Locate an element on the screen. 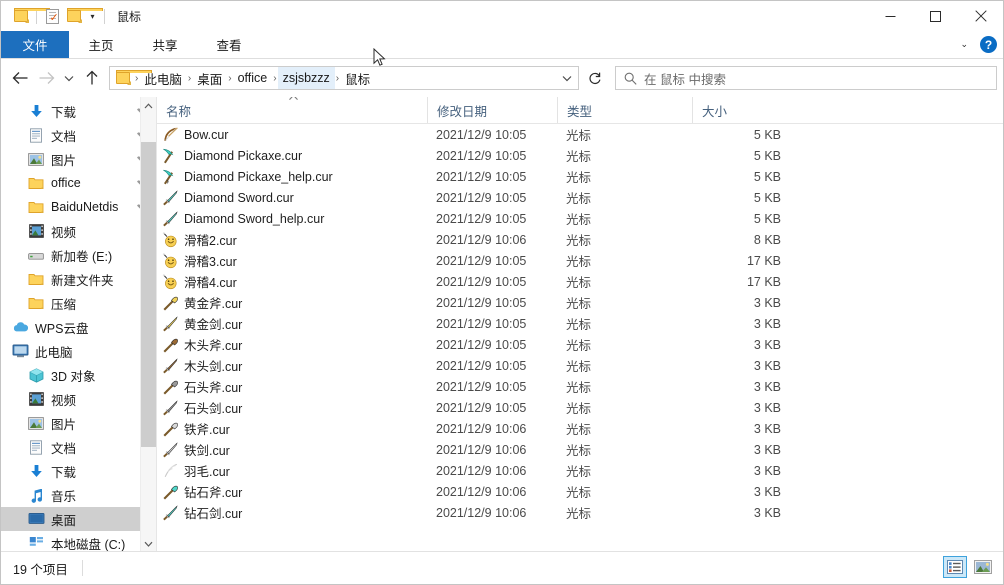 The height and width of the screenshot is (585, 1004). file-name-cell: Diamond Sword.cur is located at coordinates (292, 197).